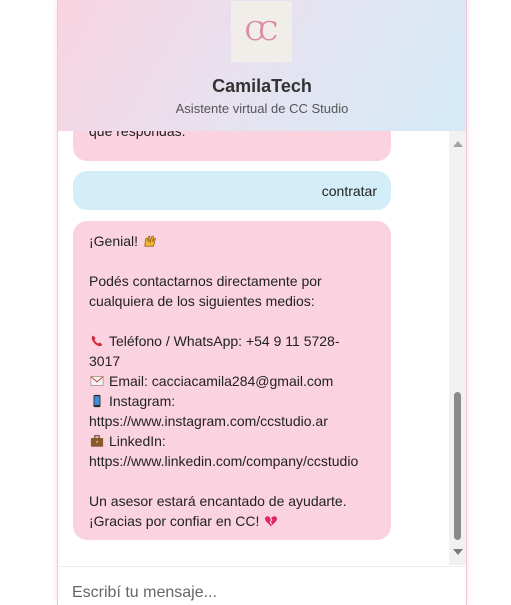 This screenshot has width=511, height=605. What do you see at coordinates (457, 466) in the screenshot?
I see `scroll-thumb` at bounding box center [457, 466].